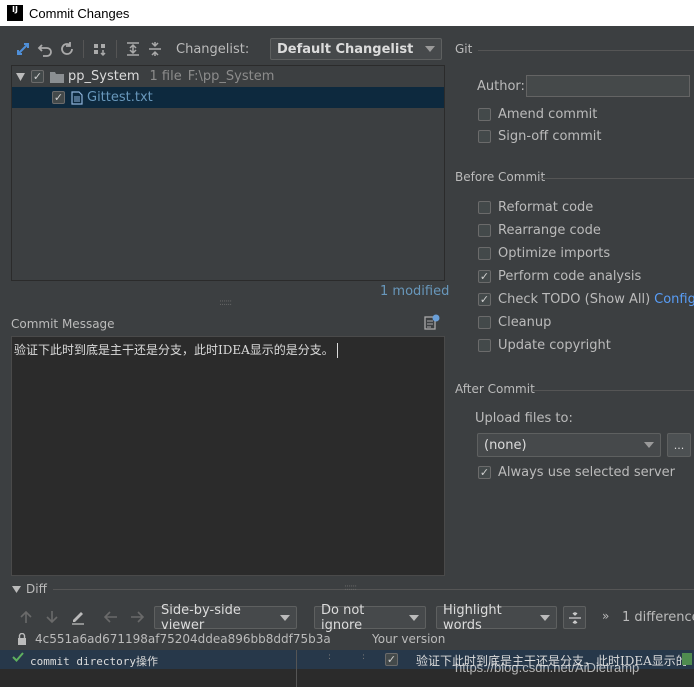 The image size is (694, 687). What do you see at coordinates (22, 639) in the screenshot?
I see `lock-icon` at bounding box center [22, 639].